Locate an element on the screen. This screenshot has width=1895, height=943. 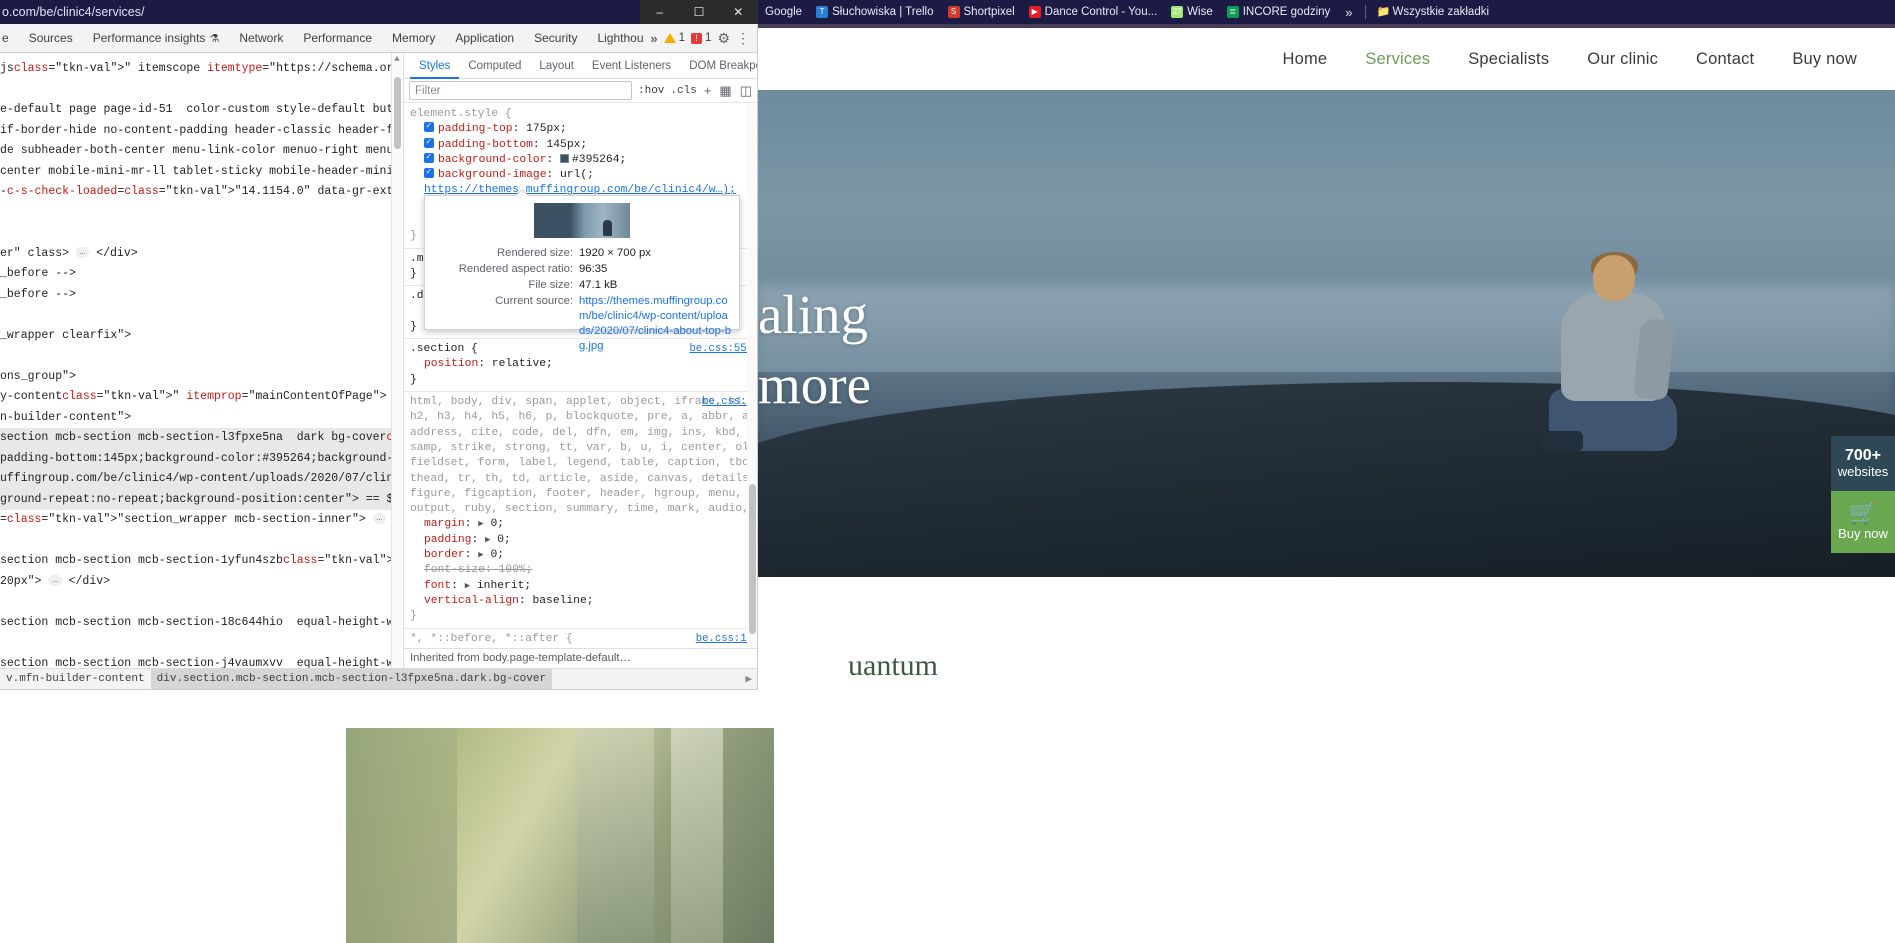
nav-item-services: Services is located at coordinates (1397, 59).